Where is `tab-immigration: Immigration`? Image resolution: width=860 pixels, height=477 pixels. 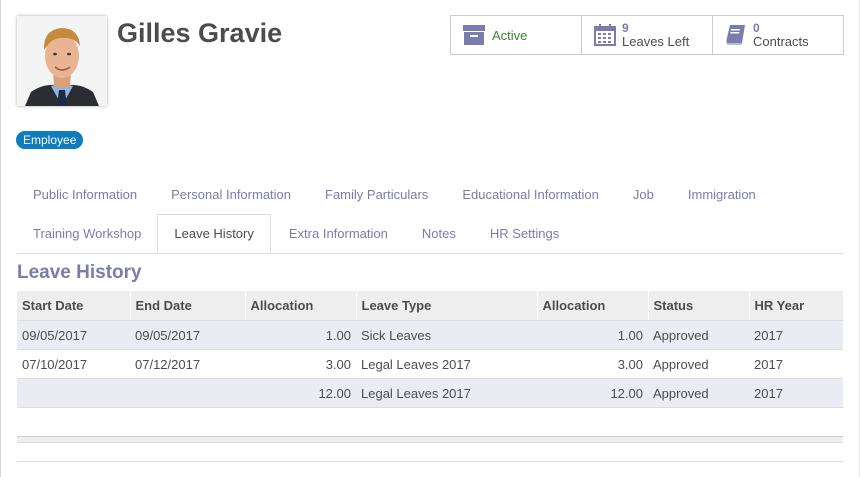 tab-immigration: Immigration is located at coordinates (721, 194).